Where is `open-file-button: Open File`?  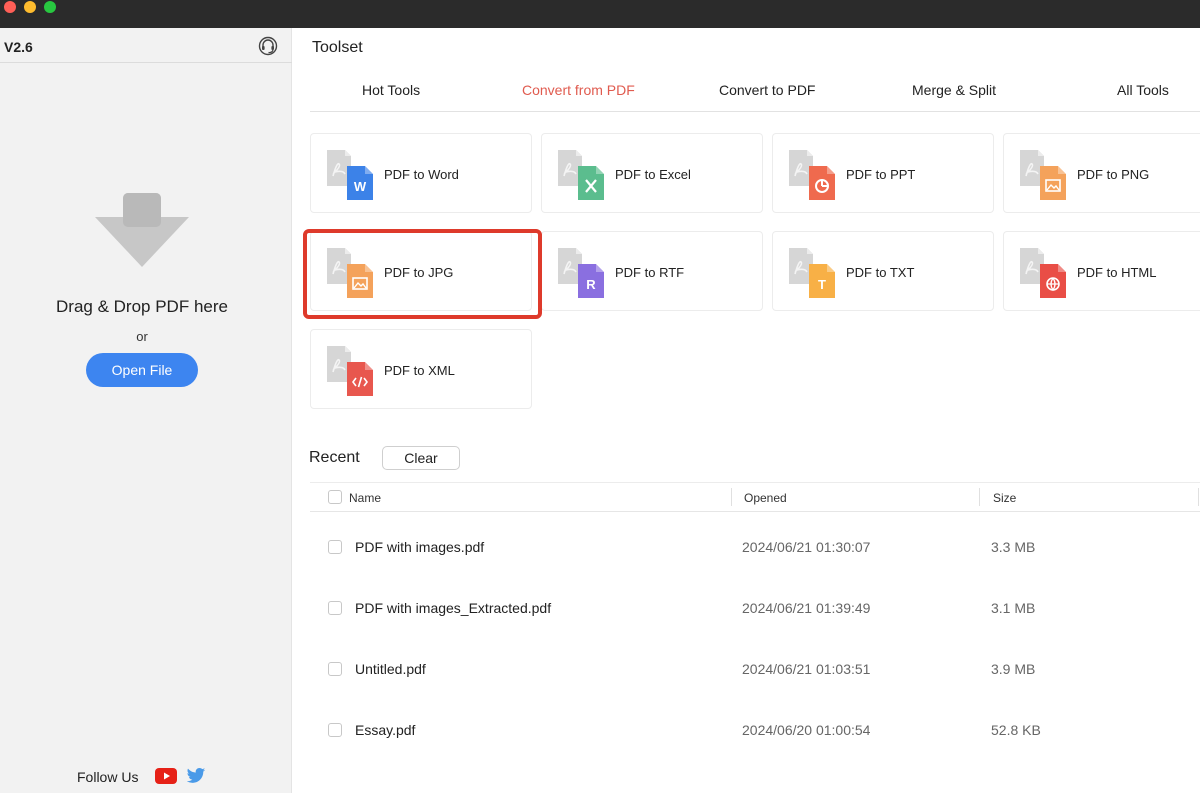 open-file-button: Open File is located at coordinates (142, 370).